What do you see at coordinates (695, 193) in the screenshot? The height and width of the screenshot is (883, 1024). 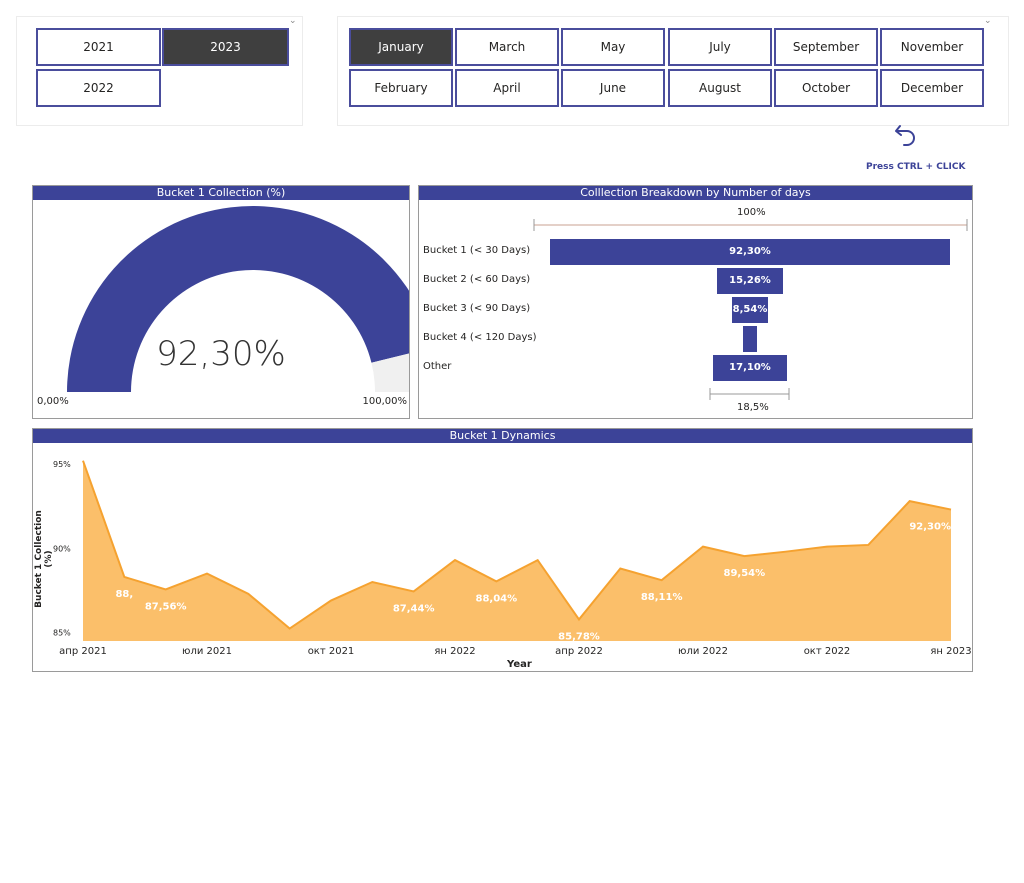 I see `funnel-title: Colllection Breakdown by Number of days` at bounding box center [695, 193].